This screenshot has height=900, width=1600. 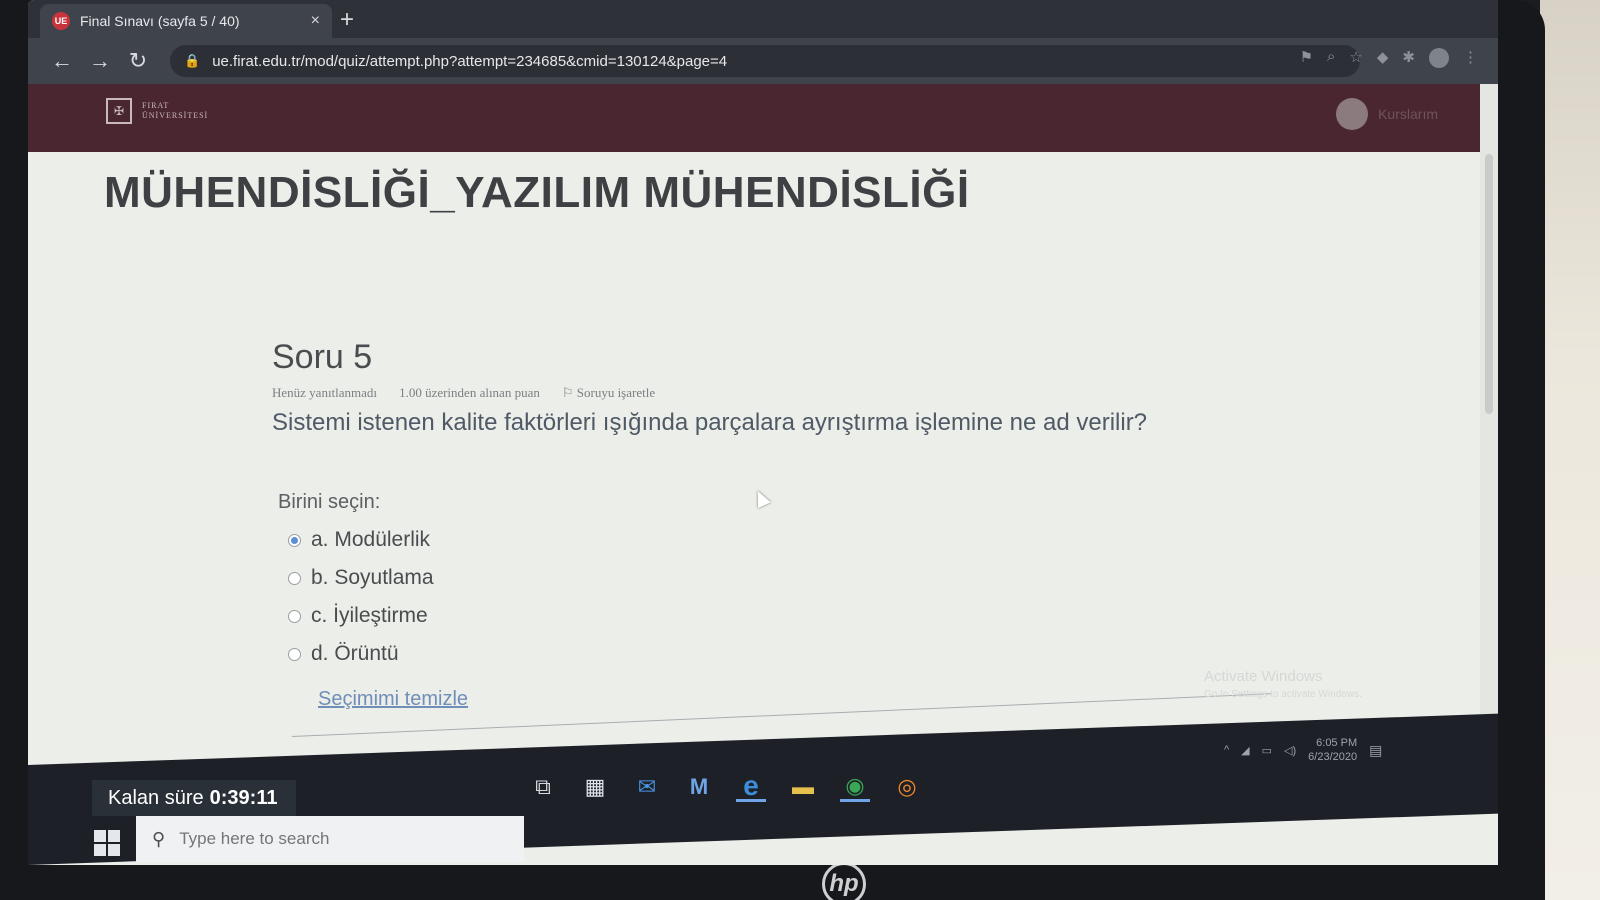 What do you see at coordinates (347, 20) in the screenshot?
I see `new-tab-button: +` at bounding box center [347, 20].